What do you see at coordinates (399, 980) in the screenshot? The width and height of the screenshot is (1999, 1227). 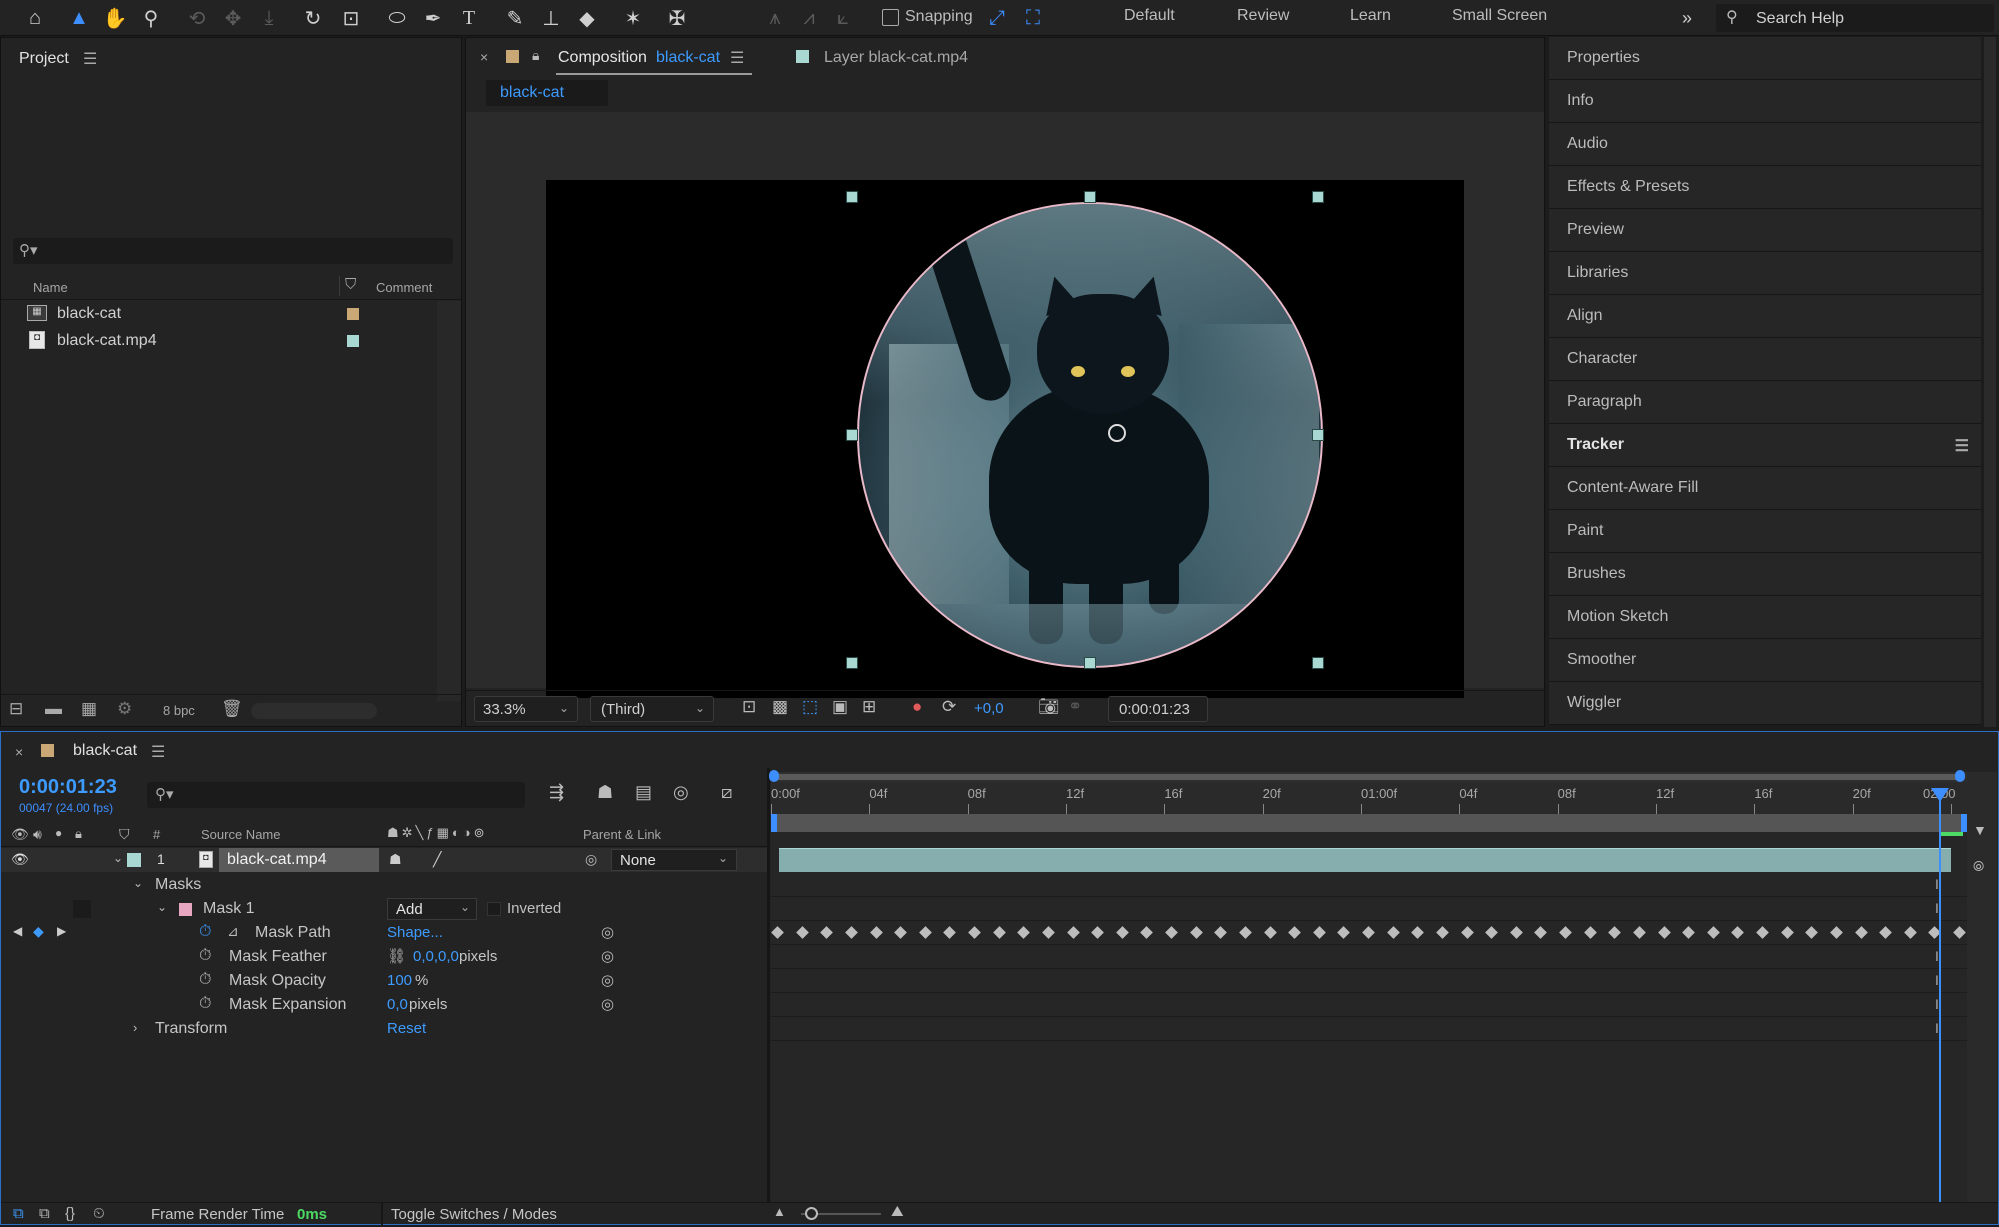 I see `mask-opacity-value: 100` at bounding box center [399, 980].